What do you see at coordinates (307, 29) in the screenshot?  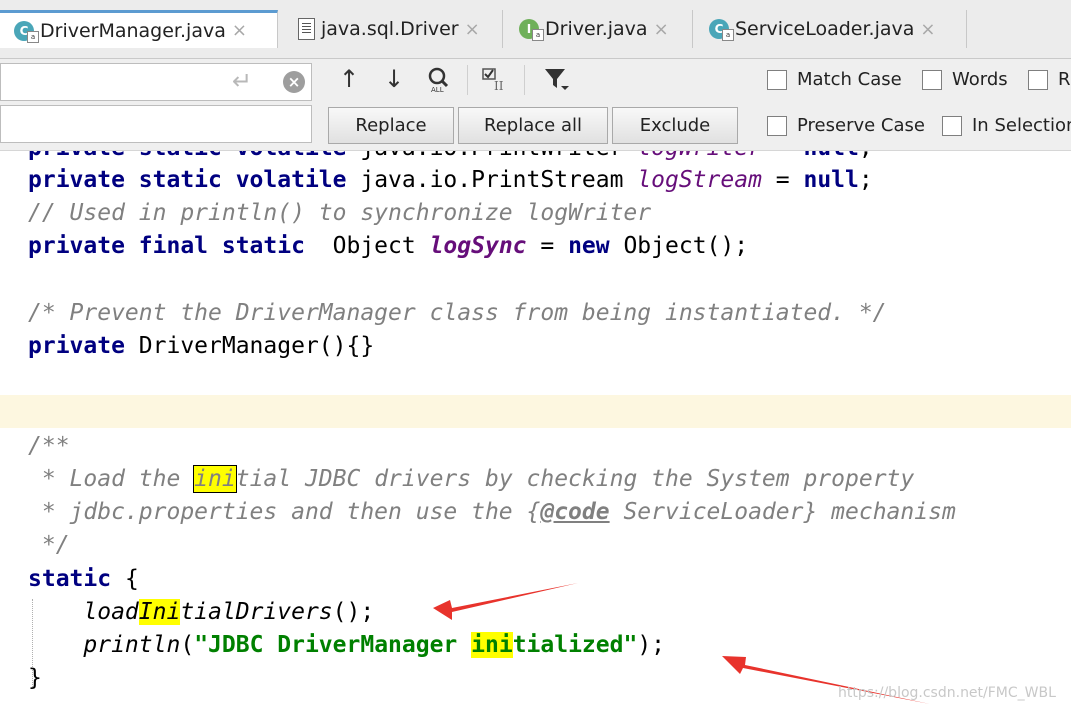 I see `file-icon` at bounding box center [307, 29].